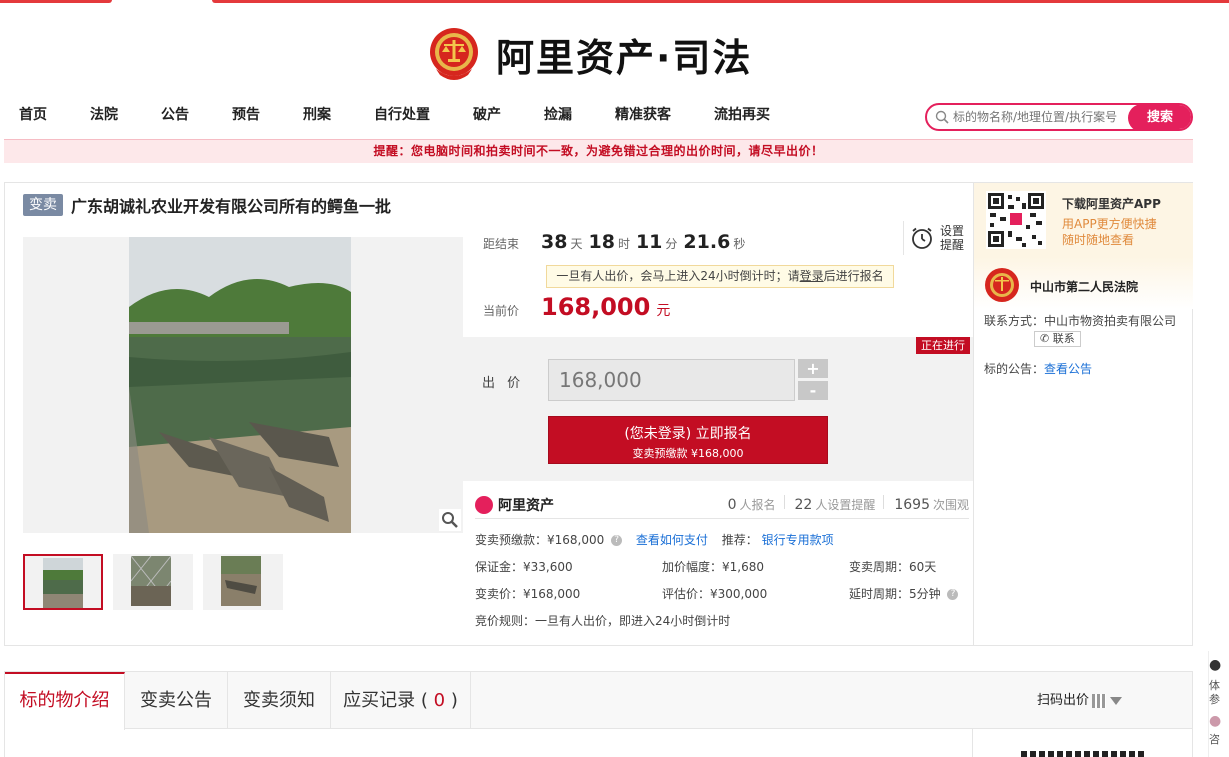 The height and width of the screenshot is (757, 1229). Describe the element at coordinates (893, 567) in the screenshot. I see `sale-period: 变卖周期：60天` at that location.